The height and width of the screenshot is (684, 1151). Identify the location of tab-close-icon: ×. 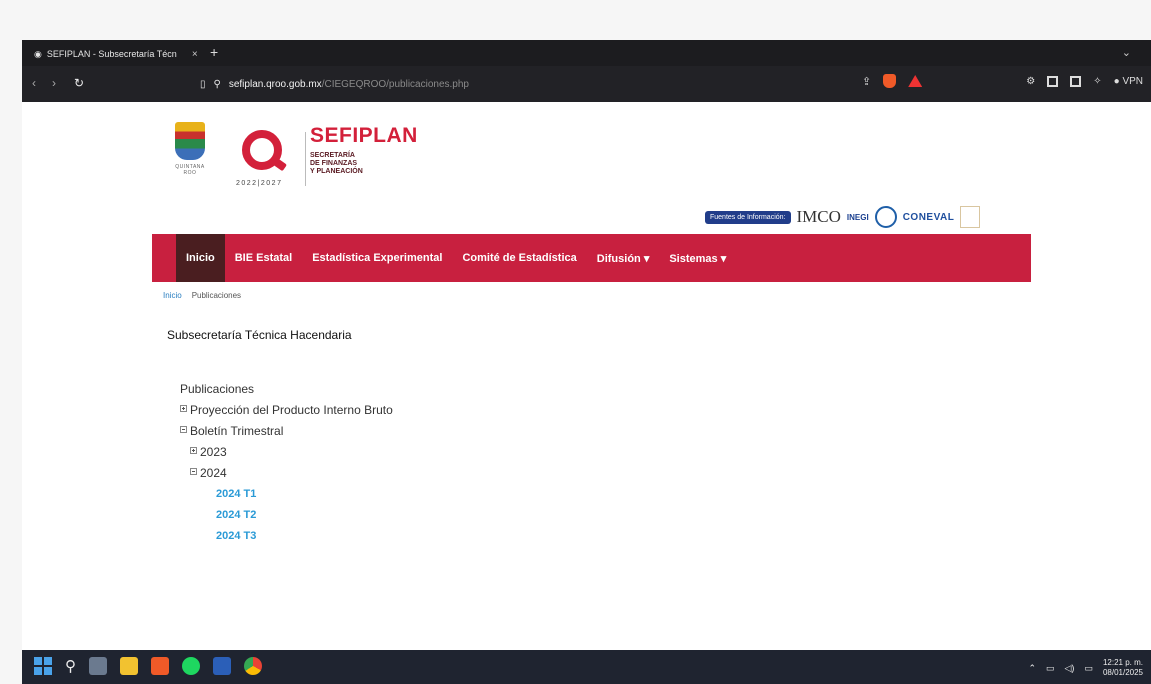
(195, 54).